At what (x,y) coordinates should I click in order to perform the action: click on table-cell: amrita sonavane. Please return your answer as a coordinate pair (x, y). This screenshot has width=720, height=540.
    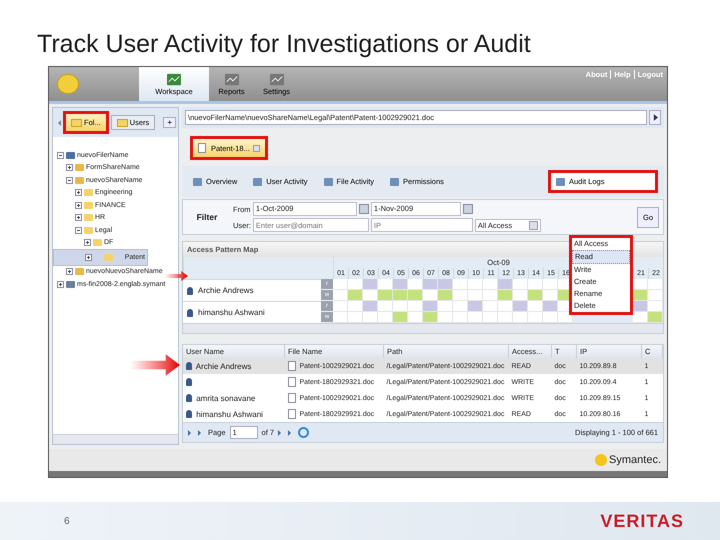
    Looking at the image, I should click on (226, 398).